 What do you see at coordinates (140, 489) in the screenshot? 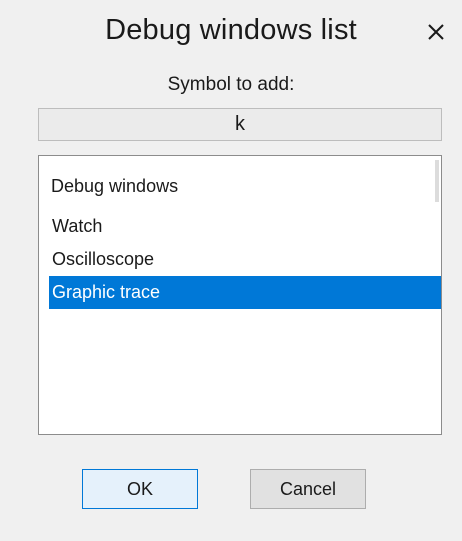
I see `ok-button: OK` at bounding box center [140, 489].